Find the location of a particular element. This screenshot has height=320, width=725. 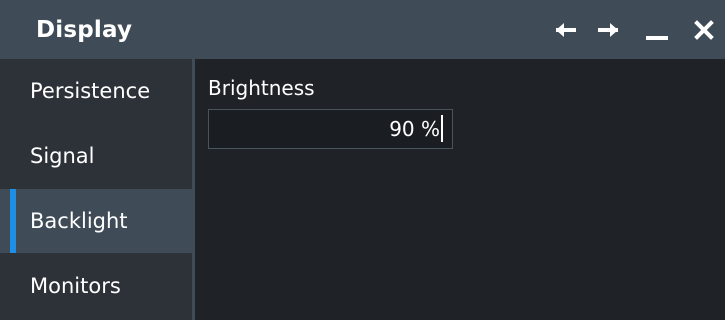

sidebar-item-monitors: Monitors is located at coordinates (96, 286).